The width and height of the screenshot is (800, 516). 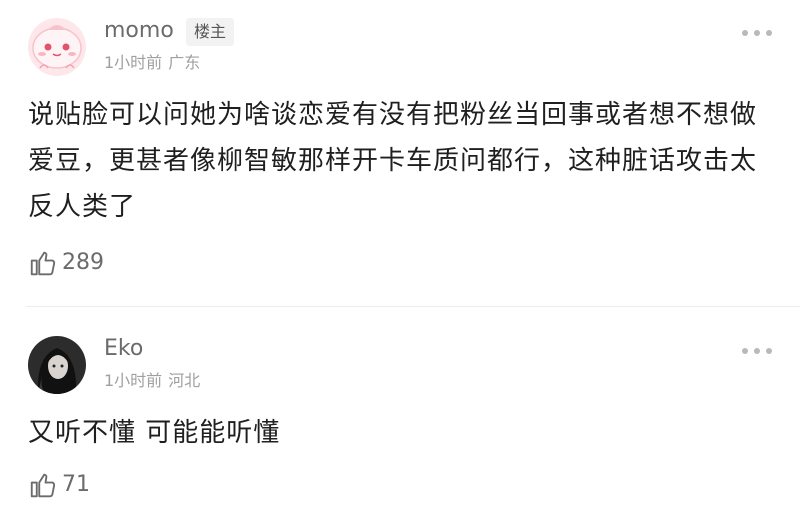 What do you see at coordinates (184, 62) in the screenshot?
I see `comment-location: 广东` at bounding box center [184, 62].